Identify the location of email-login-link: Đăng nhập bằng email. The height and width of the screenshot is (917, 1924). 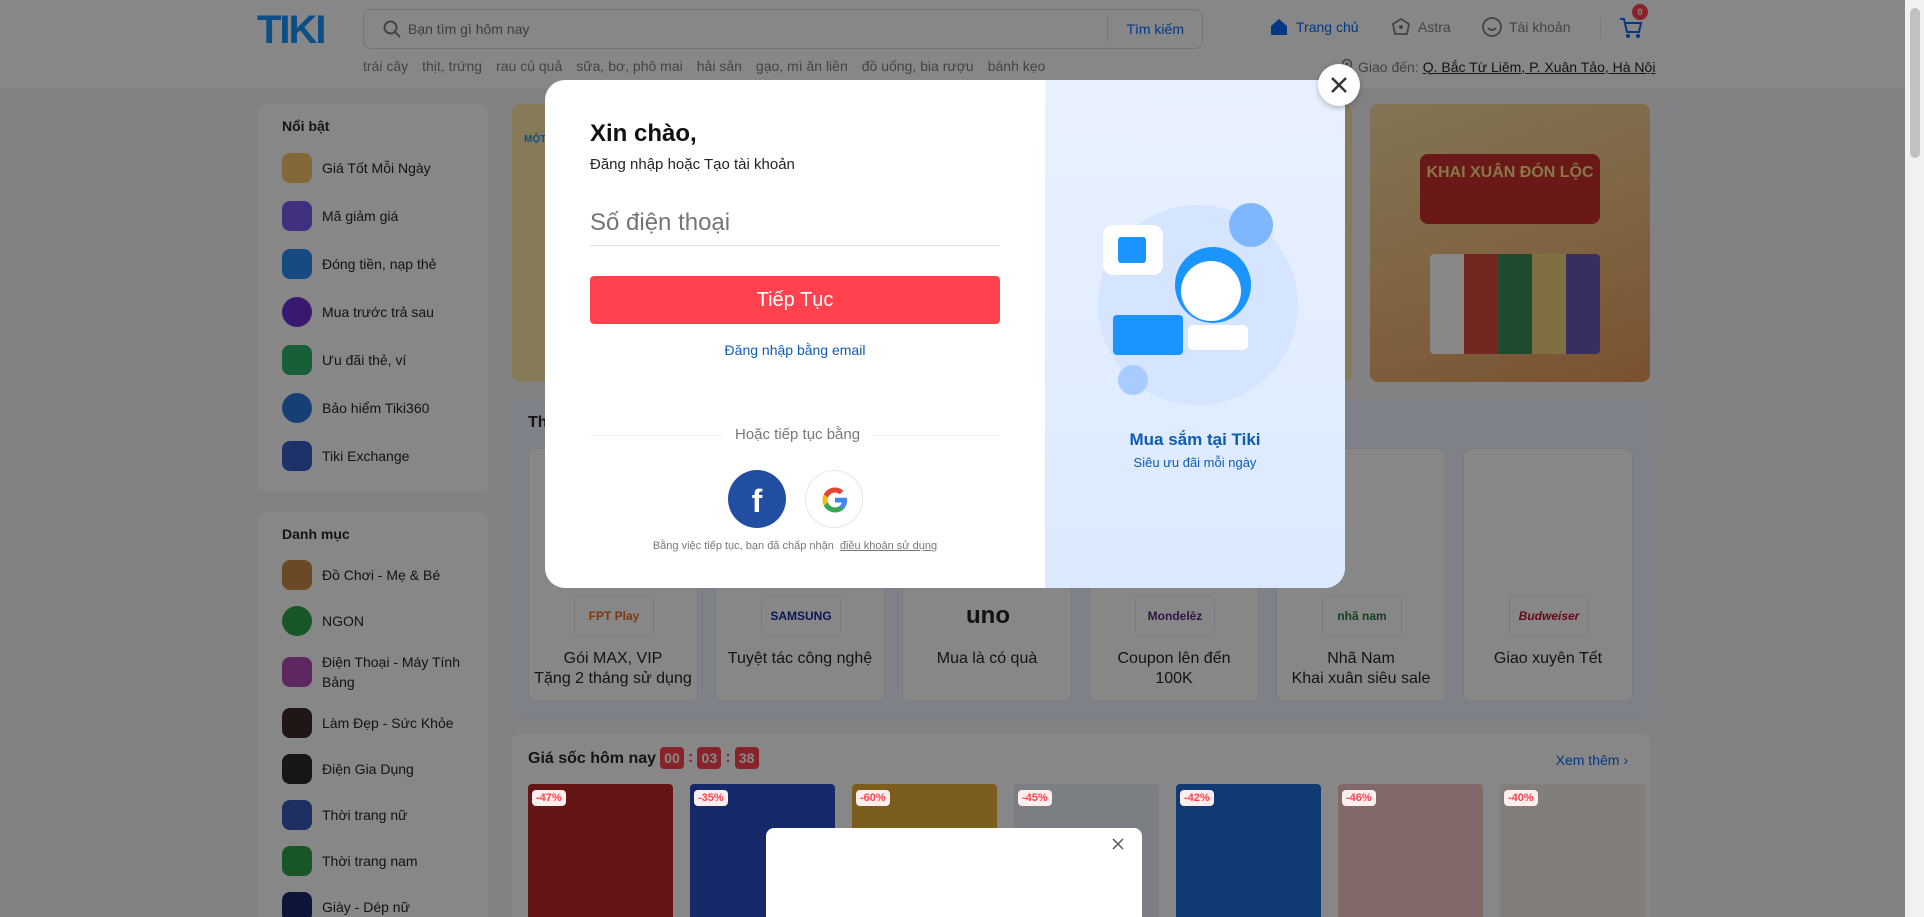
(795, 350).